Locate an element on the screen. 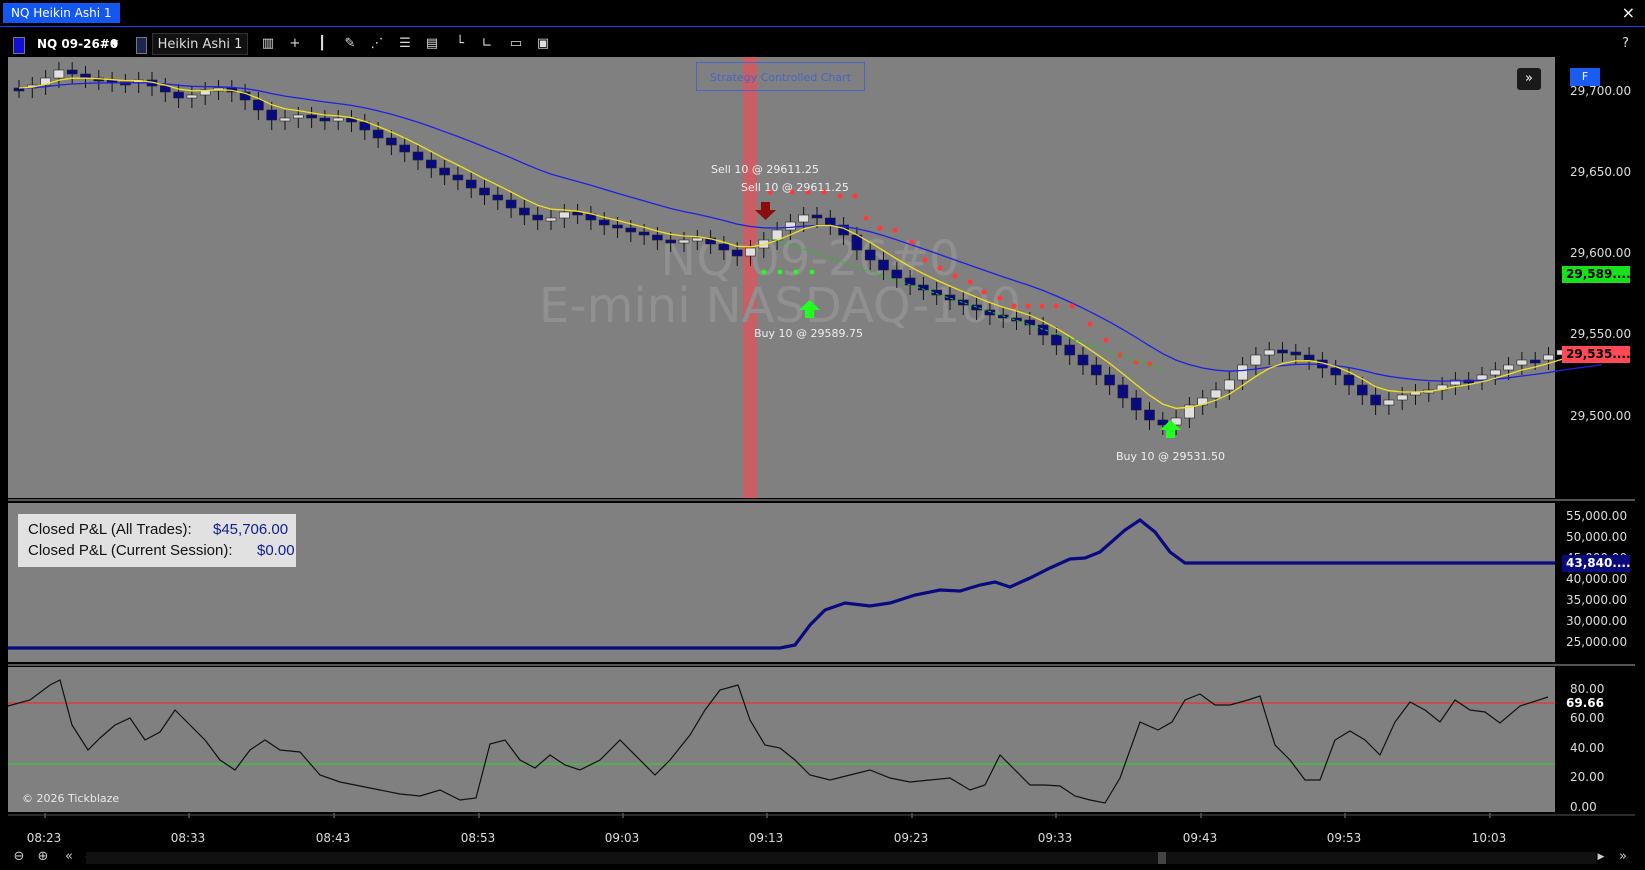 The height and width of the screenshot is (870, 1645). pnl-axis-label: 40,000.00 is located at coordinates (1596, 579).